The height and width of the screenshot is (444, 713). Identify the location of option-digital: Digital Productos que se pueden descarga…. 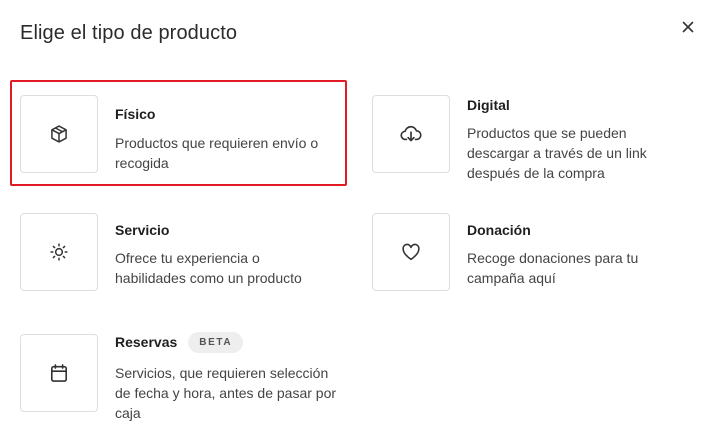
(534, 139).